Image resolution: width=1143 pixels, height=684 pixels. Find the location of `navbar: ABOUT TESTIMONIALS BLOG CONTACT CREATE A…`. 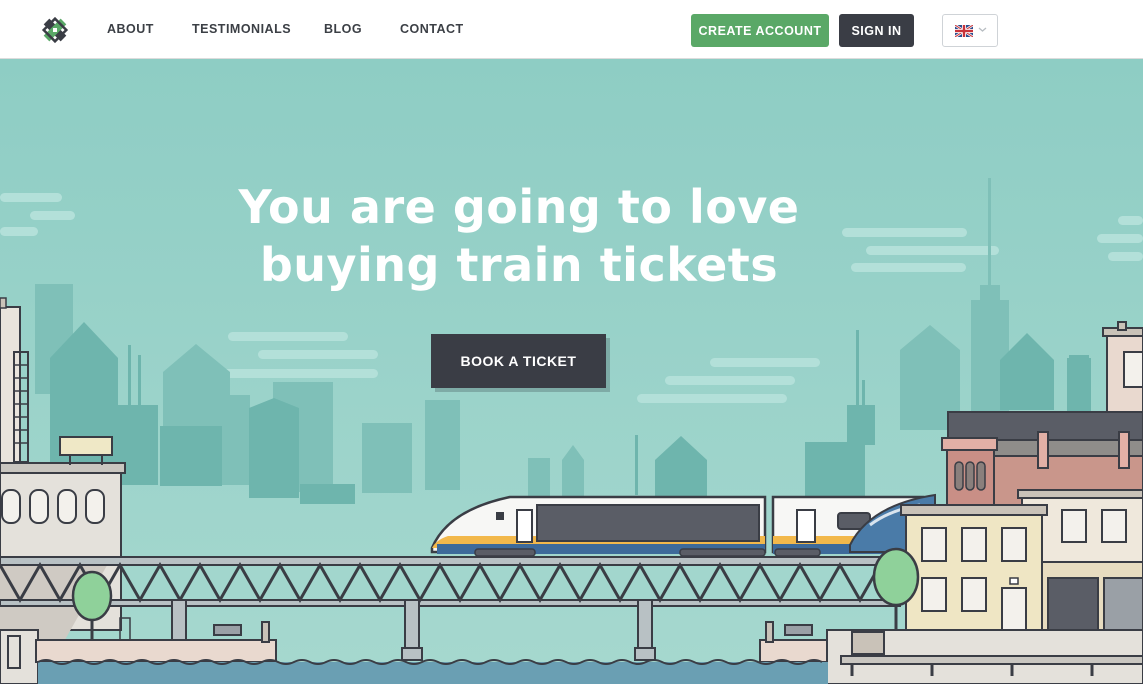

navbar: ABOUT TESTIMONIALS BLOG CONTACT CREATE A… is located at coordinates (571, 29).